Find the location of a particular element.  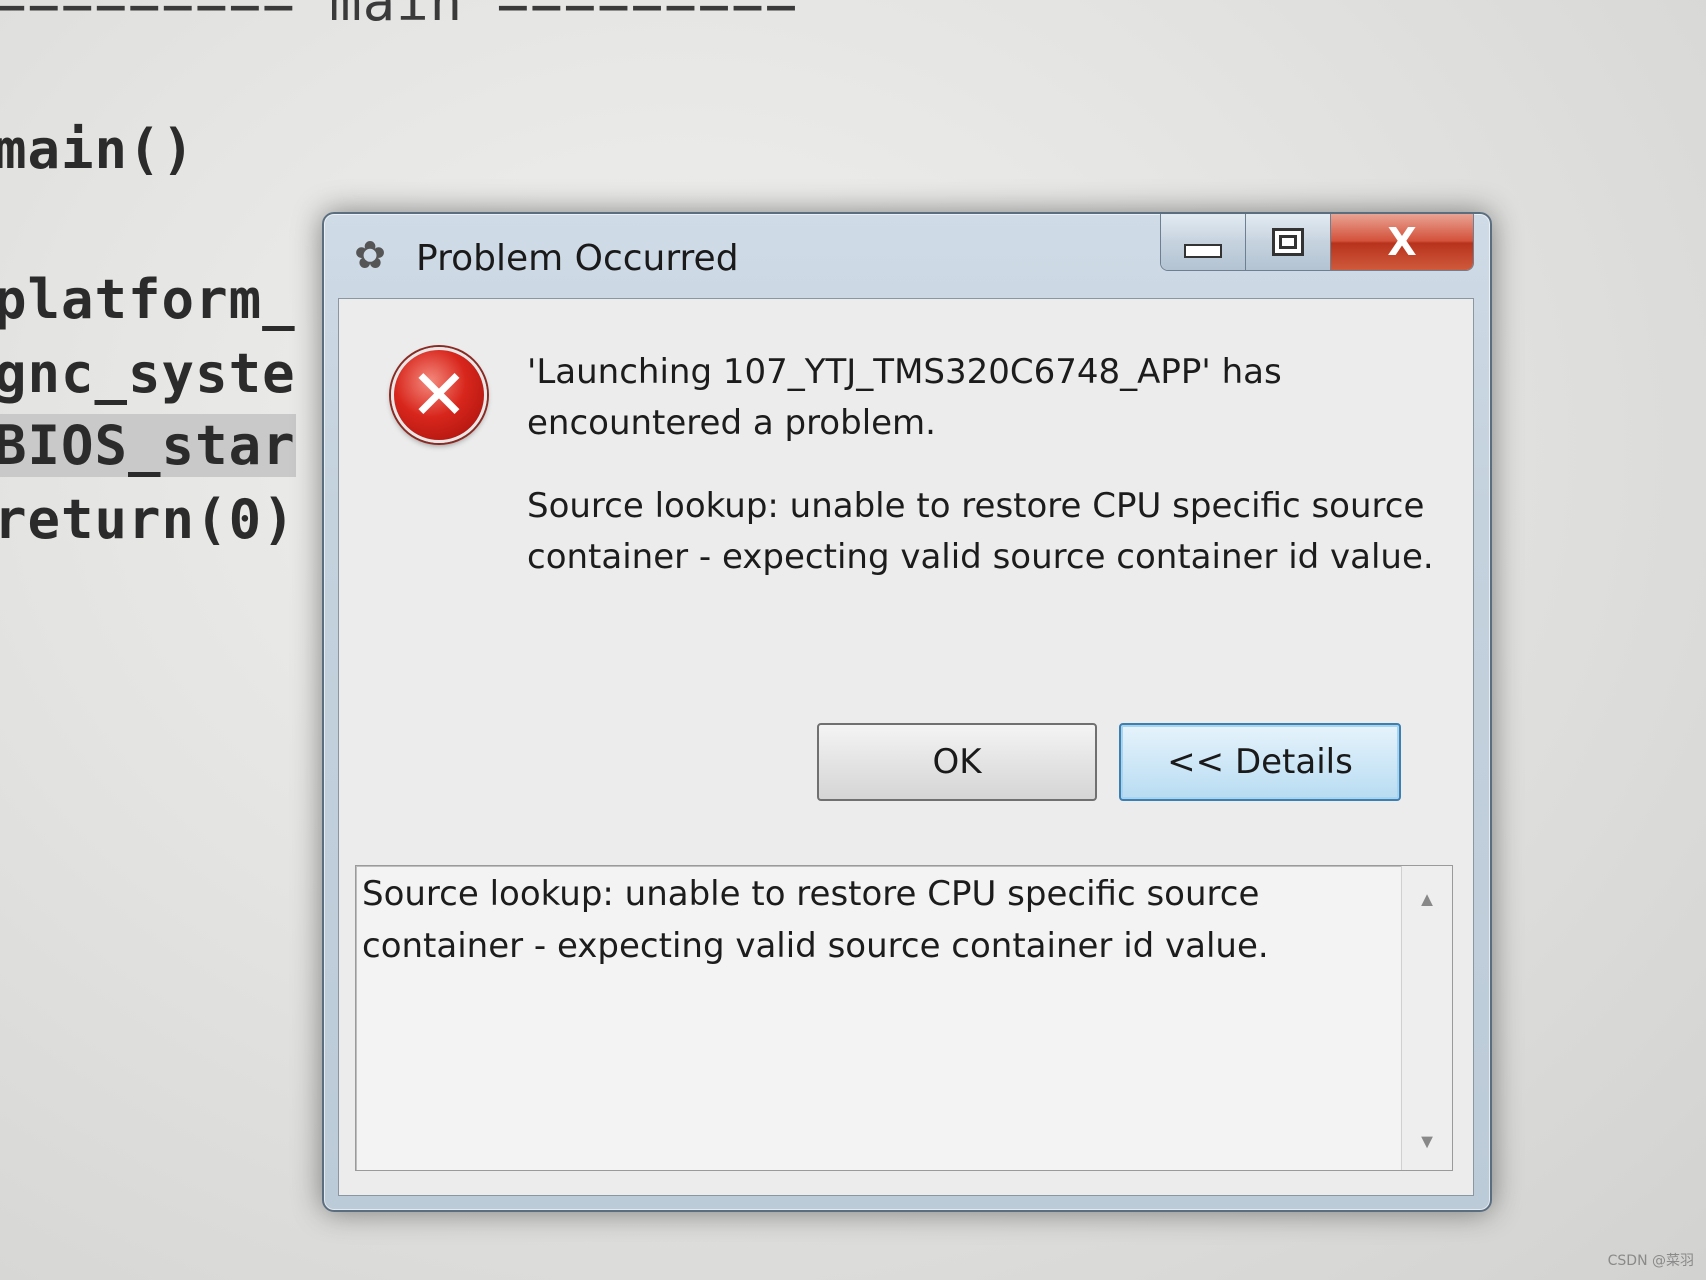

close-icon: X is located at coordinates (1402, 242).